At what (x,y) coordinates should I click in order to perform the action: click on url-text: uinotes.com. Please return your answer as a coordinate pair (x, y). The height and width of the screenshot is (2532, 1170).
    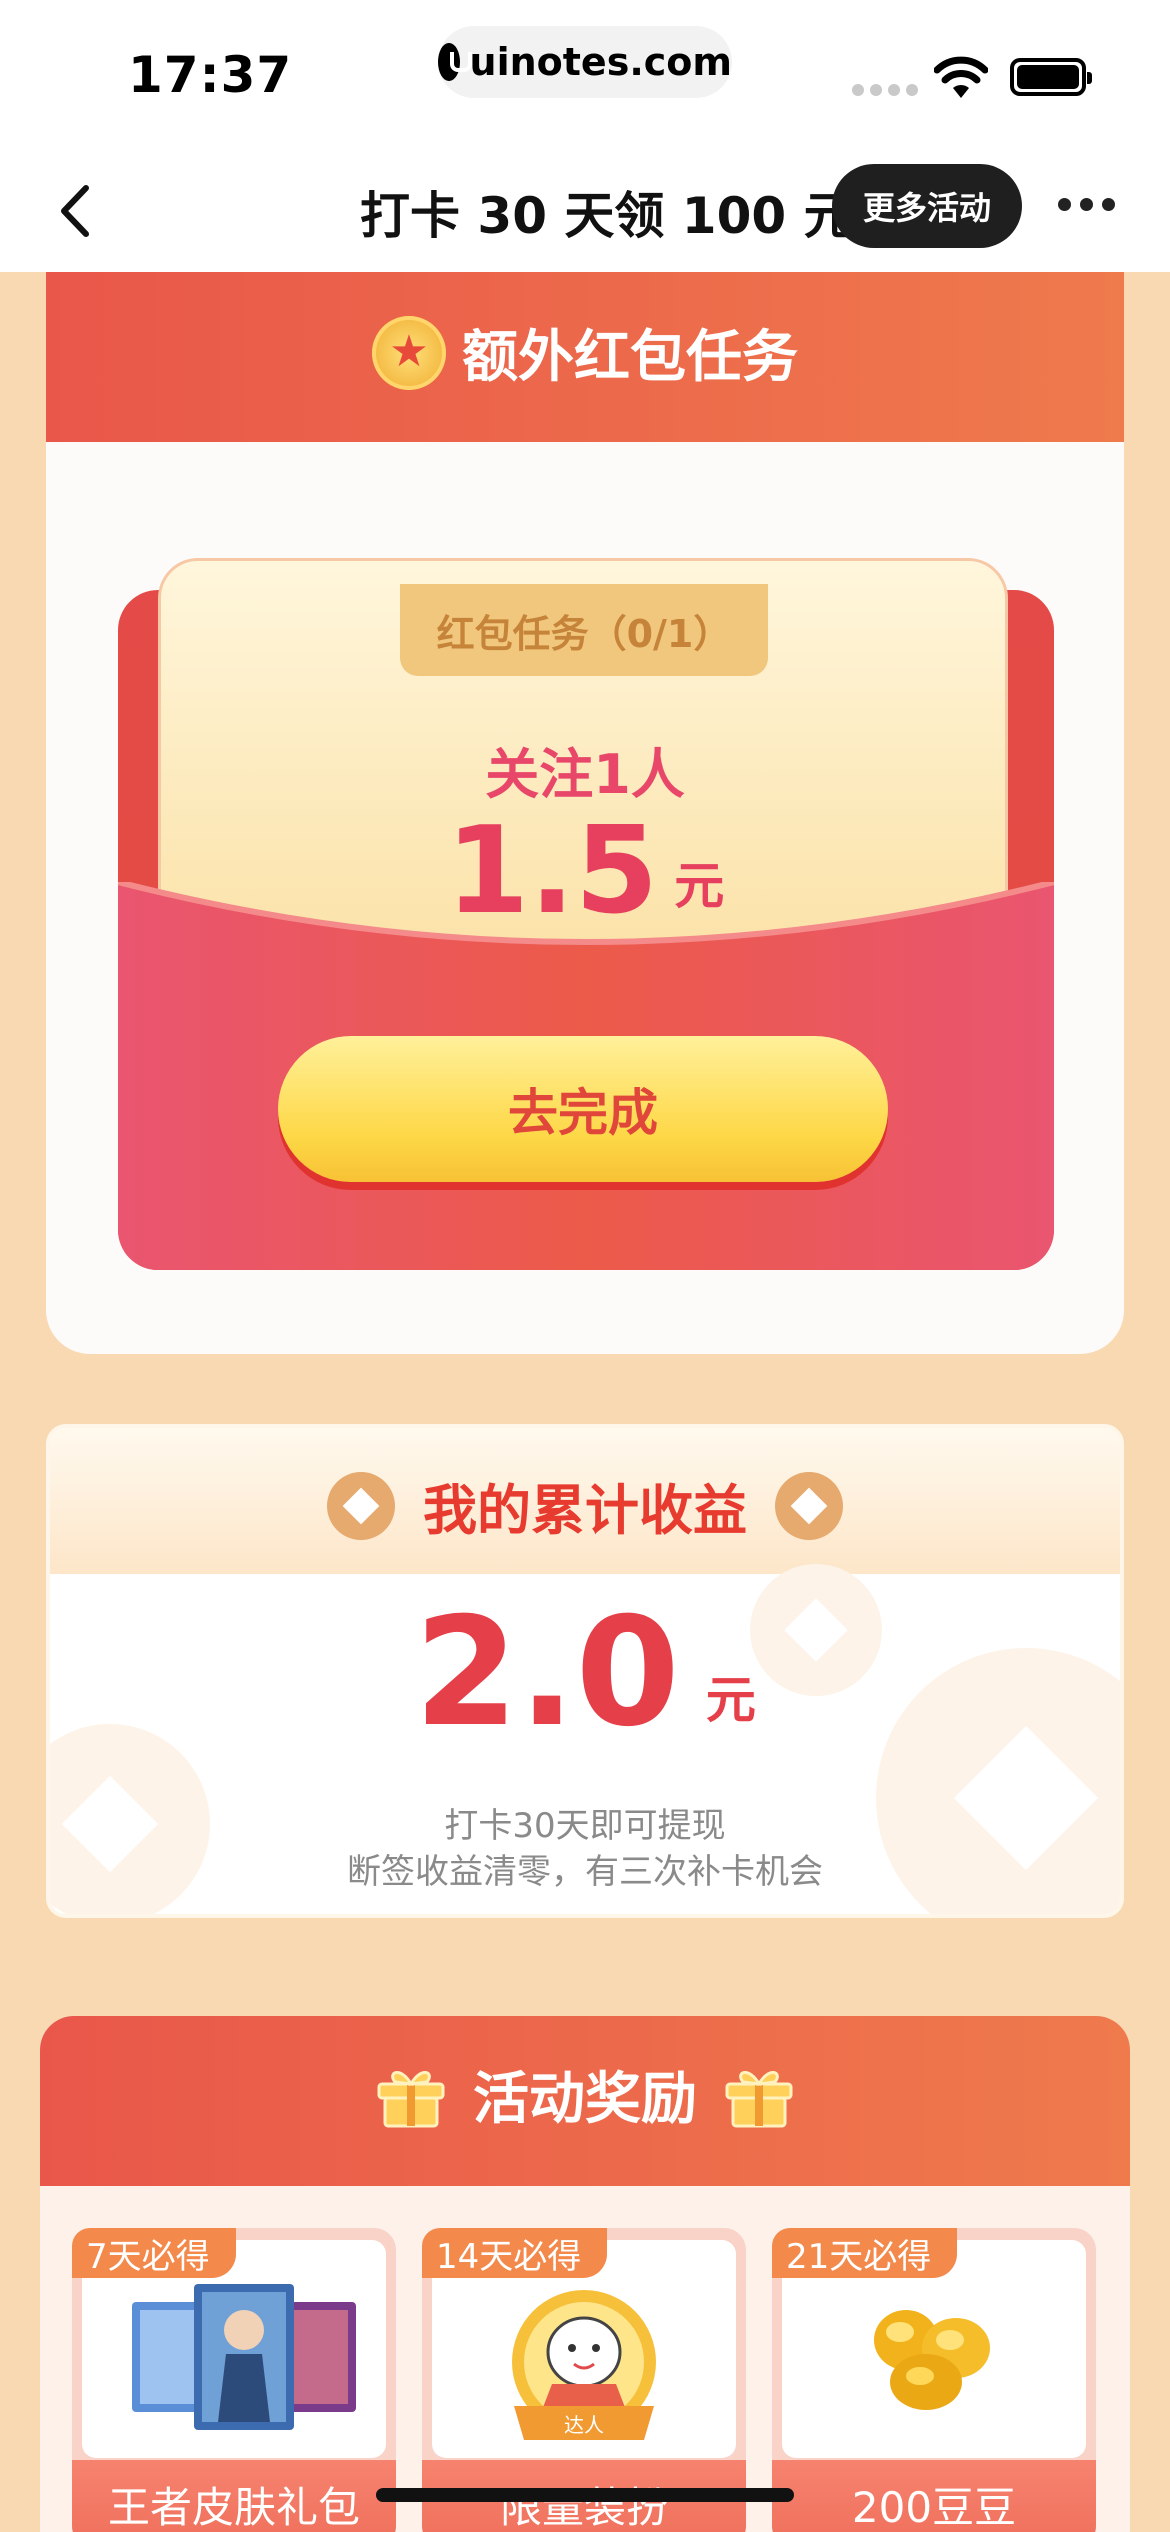
    Looking at the image, I should click on (600, 62).